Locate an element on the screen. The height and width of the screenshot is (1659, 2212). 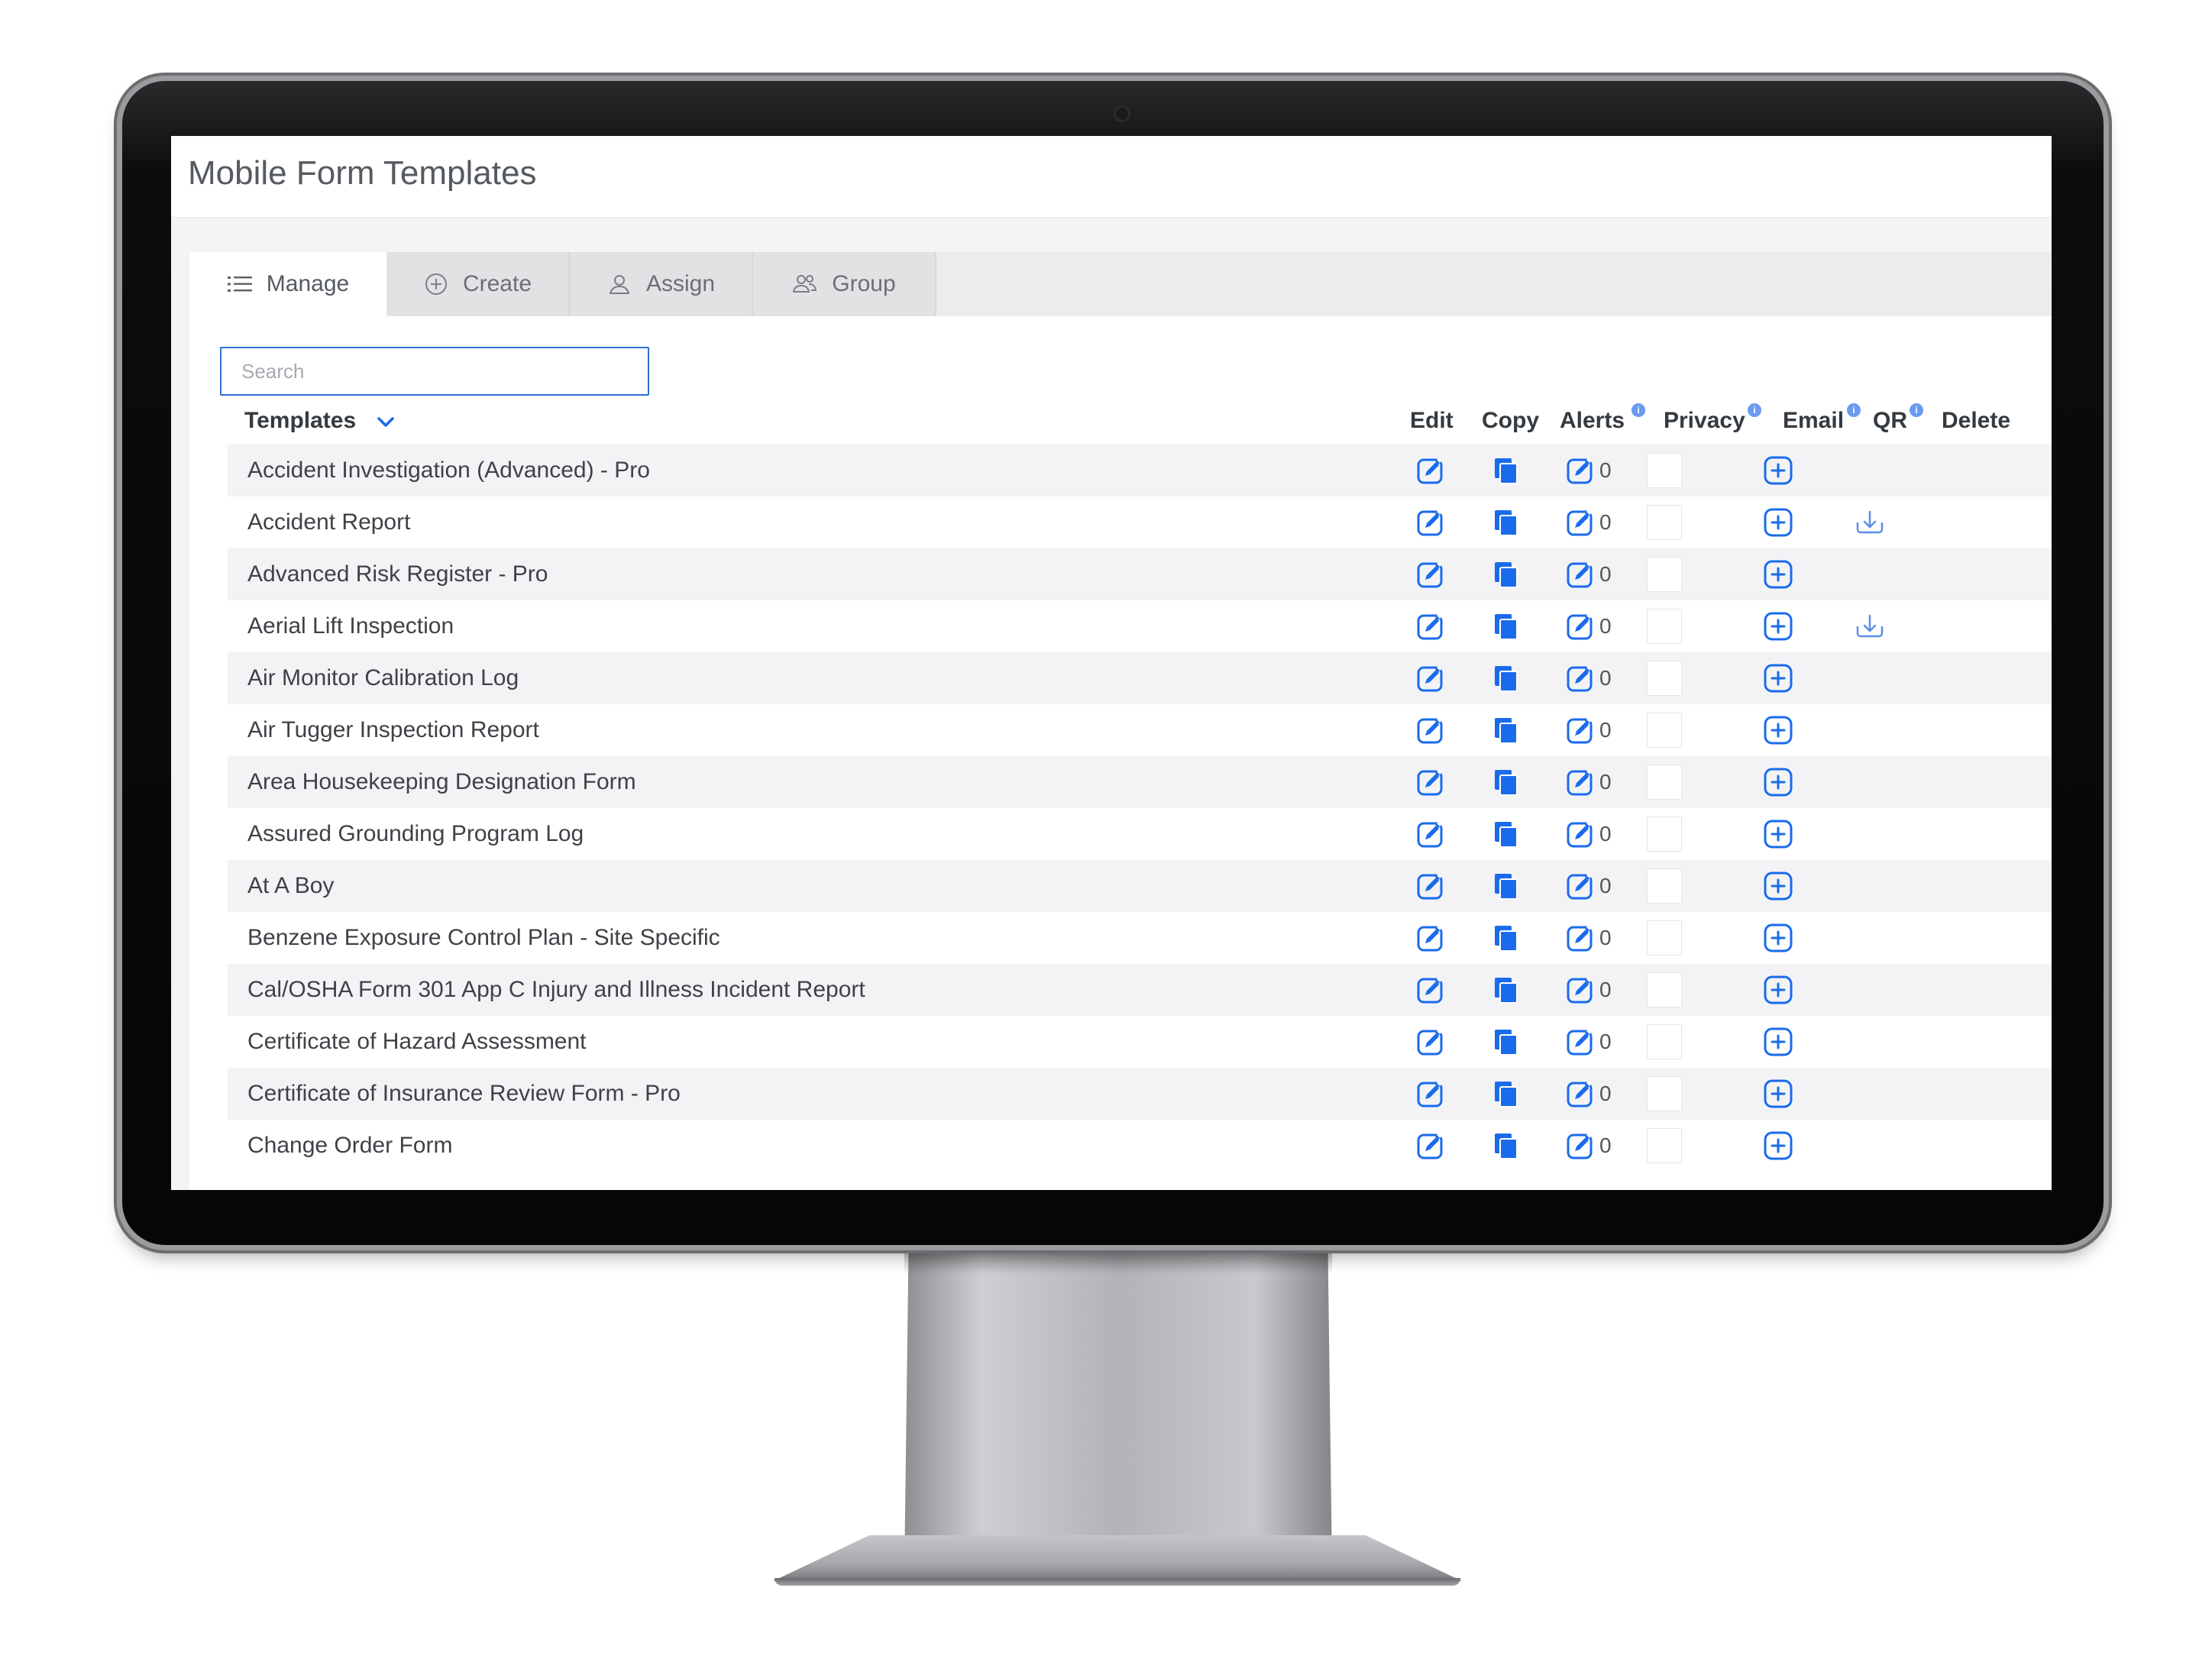
template-name: Aerial Lift Inspection is located at coordinates (350, 626).